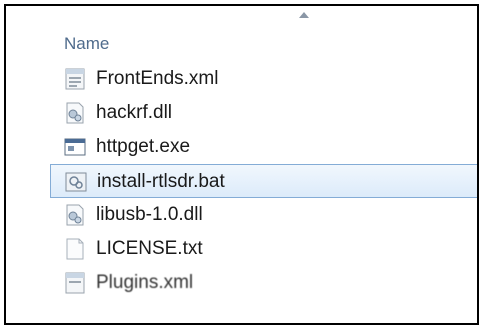  I want to click on file-name: hackrf.dll, so click(134, 112).